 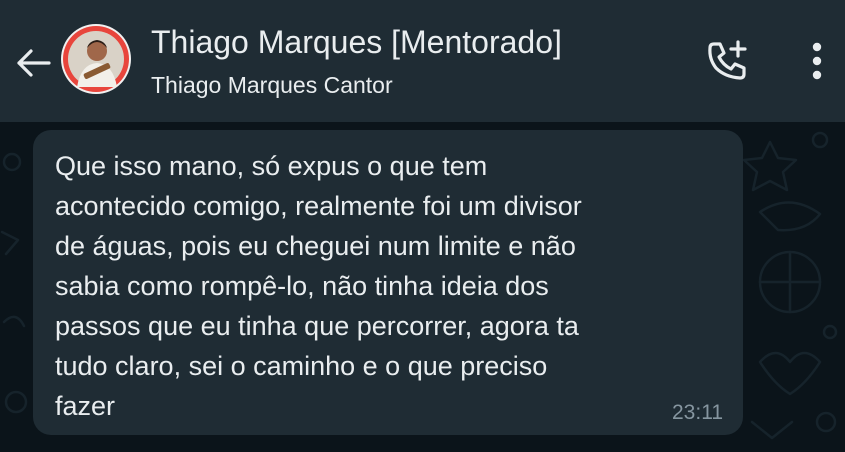 I want to click on more-options-button, so click(x=817, y=61).